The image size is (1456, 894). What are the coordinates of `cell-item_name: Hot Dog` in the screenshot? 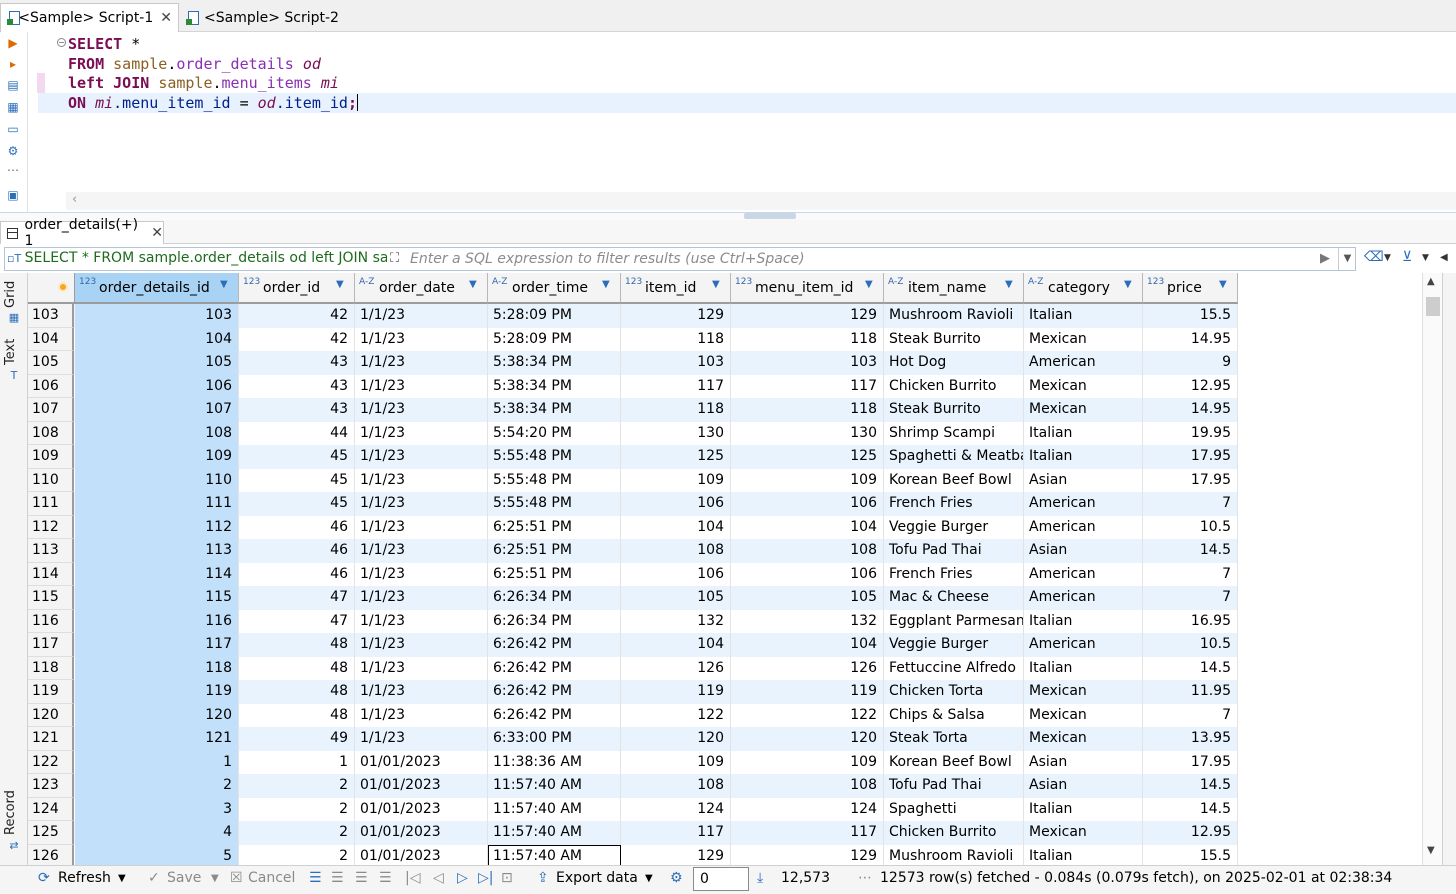 It's located at (954, 363).